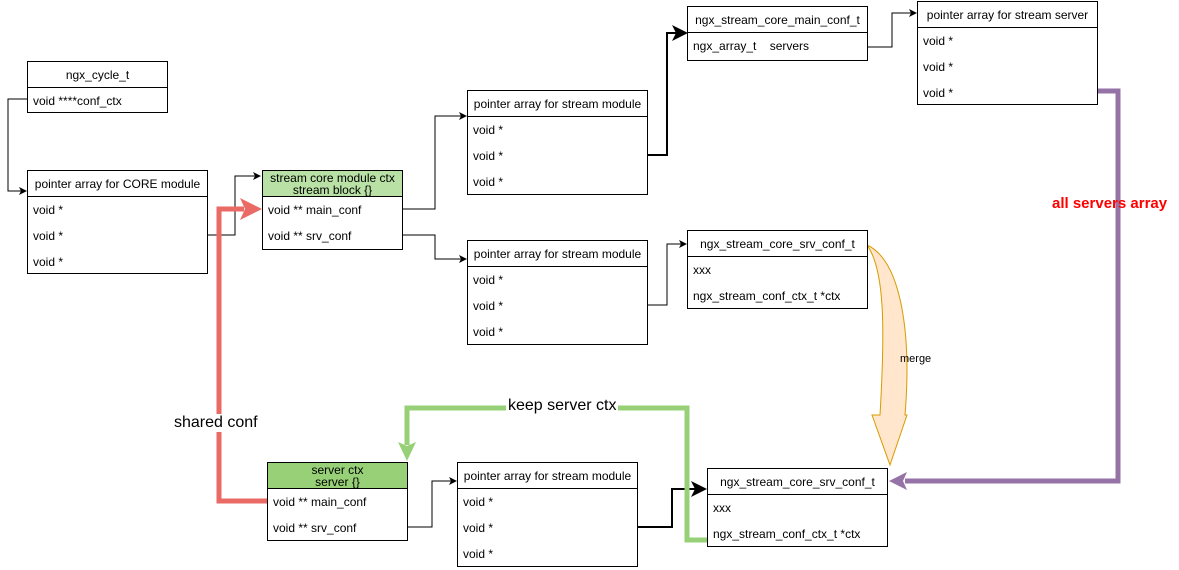  What do you see at coordinates (17, 146) in the screenshot?
I see `arrow-cycle-to-core` at bounding box center [17, 146].